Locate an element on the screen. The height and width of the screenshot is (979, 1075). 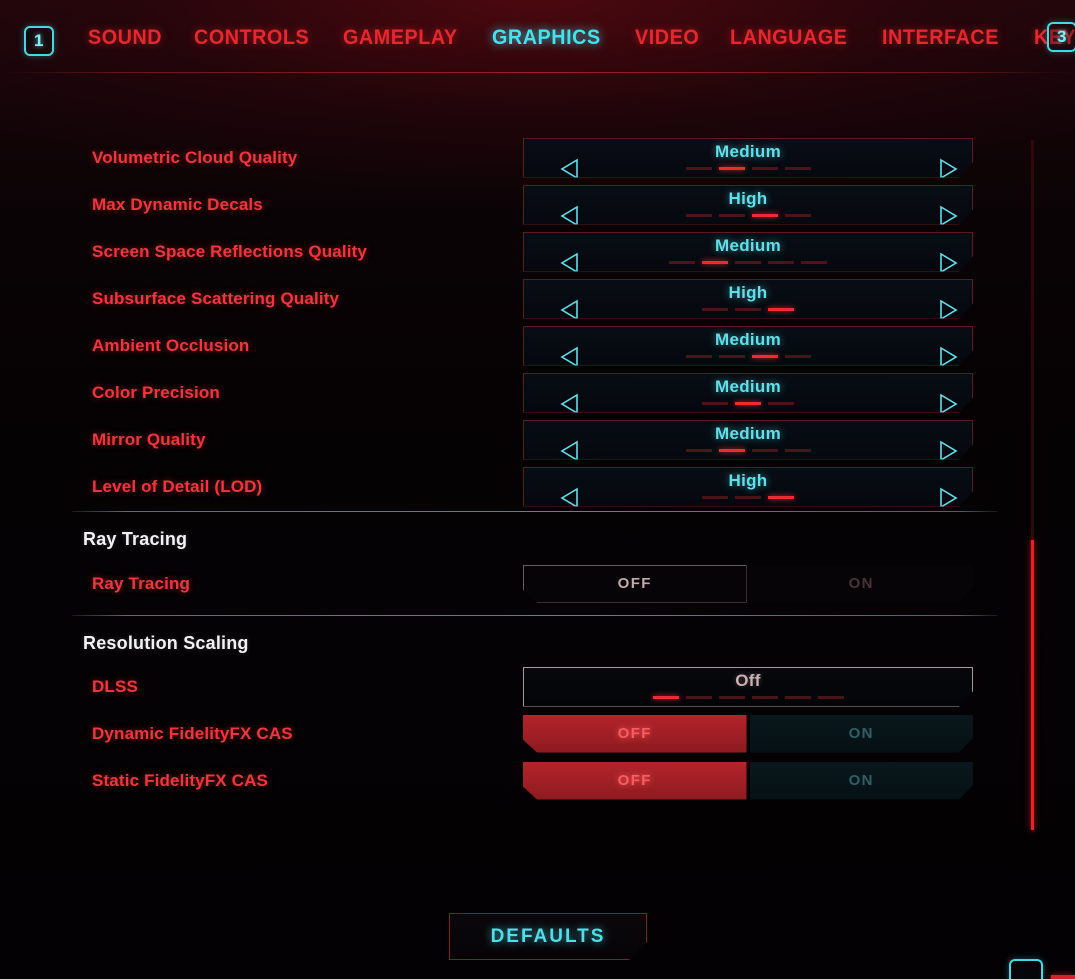
tab-interface: INTERFACE is located at coordinates (940, 38).